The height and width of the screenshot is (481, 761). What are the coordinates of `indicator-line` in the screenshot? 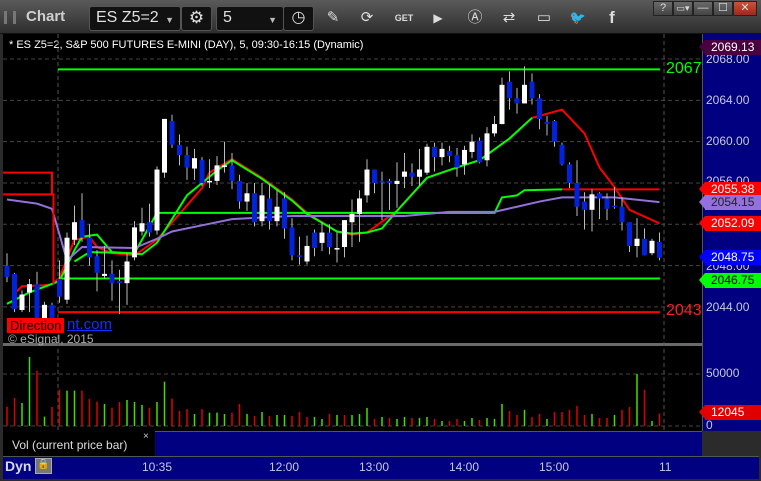 It's located at (28, 183).